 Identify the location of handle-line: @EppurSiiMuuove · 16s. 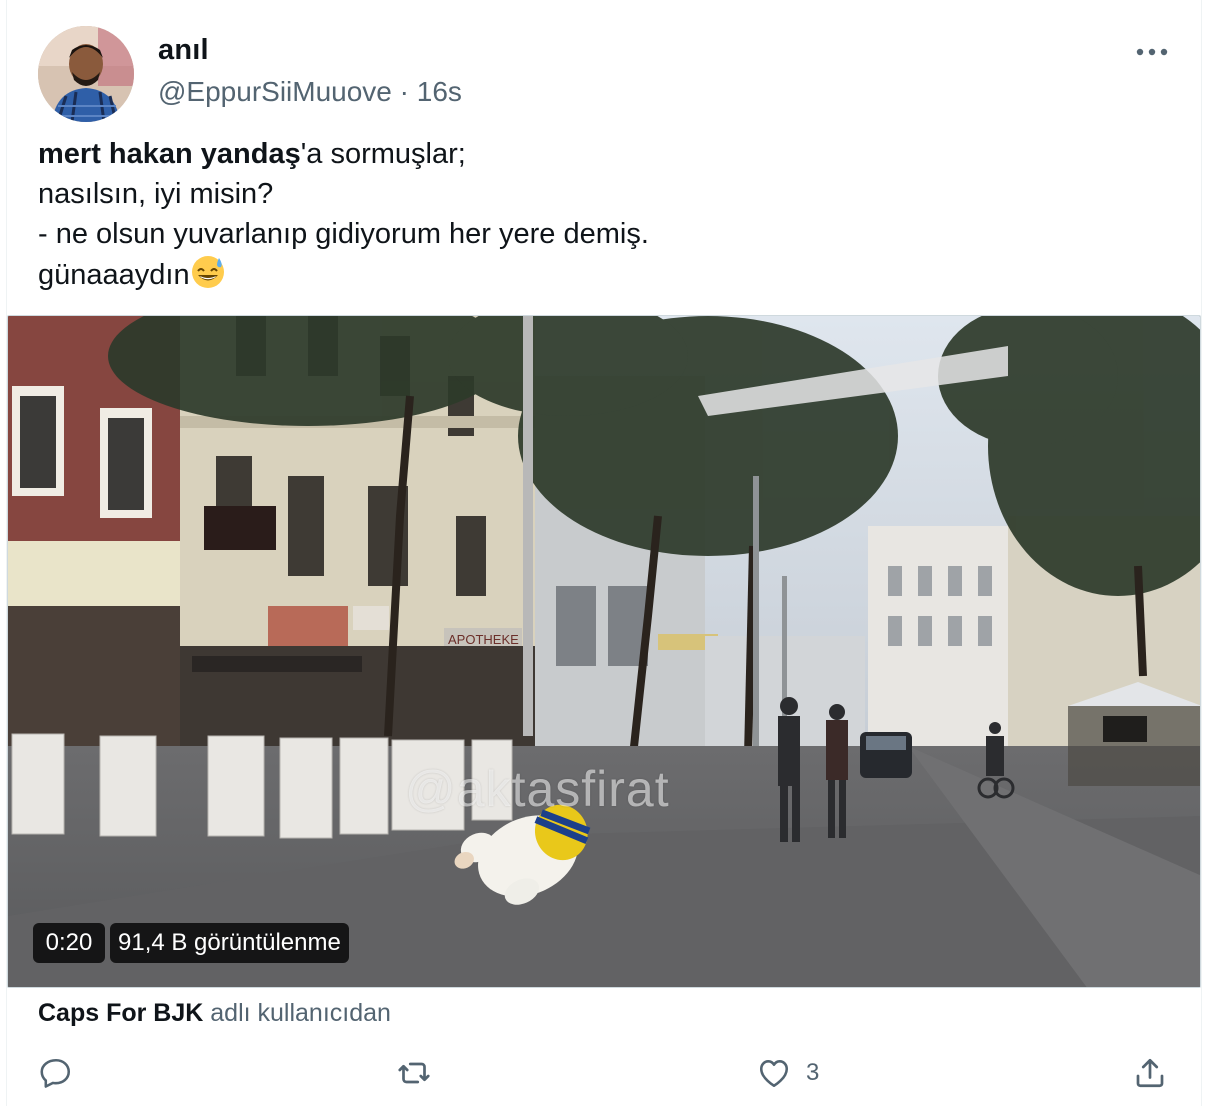
(310, 92).